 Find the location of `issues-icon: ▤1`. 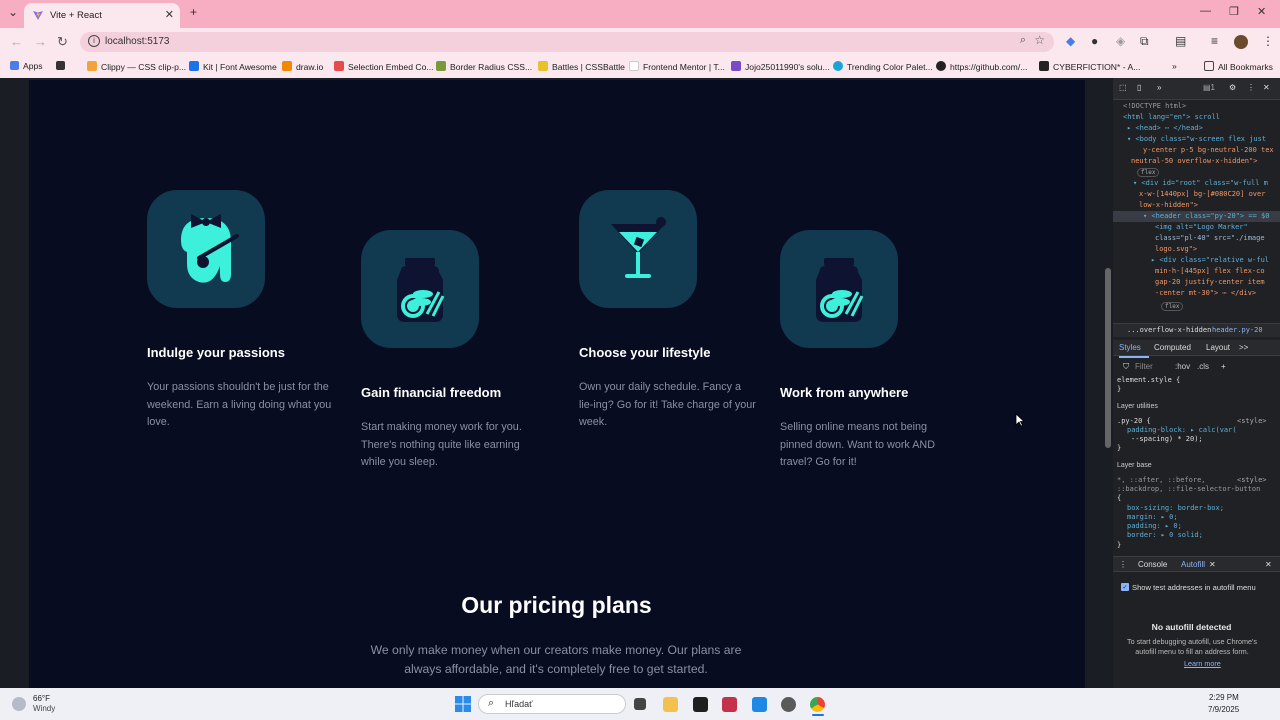

issues-icon: ▤1 is located at coordinates (1209, 87).